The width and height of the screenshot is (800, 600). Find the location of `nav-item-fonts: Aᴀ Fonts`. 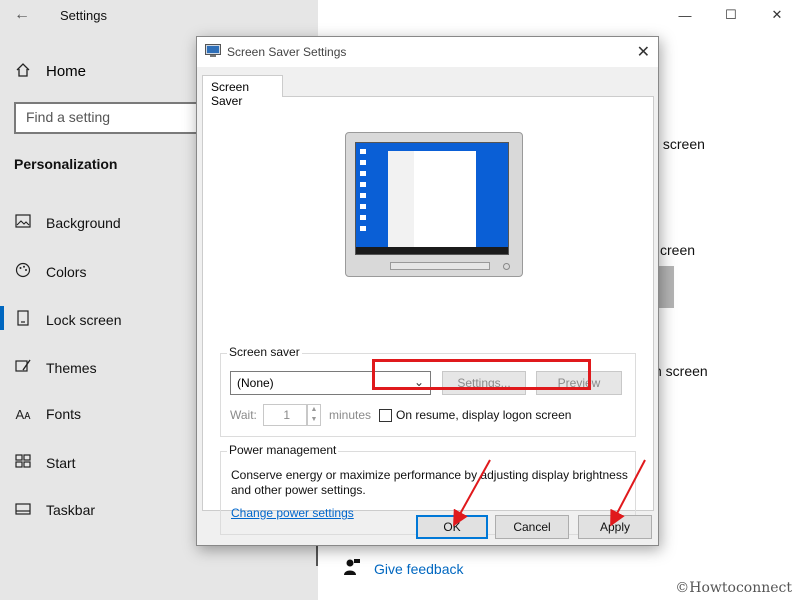

nav-item-fonts: Aᴀ Fonts is located at coordinates (47, 414).